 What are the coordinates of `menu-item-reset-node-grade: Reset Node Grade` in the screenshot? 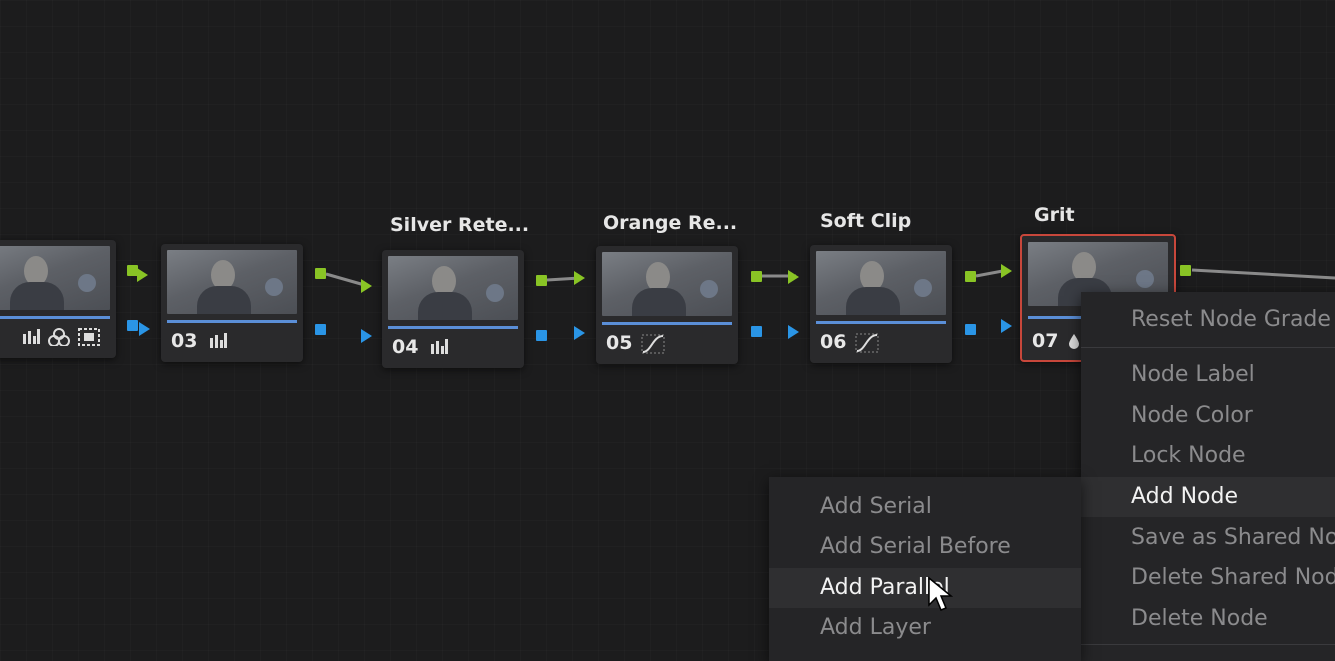 It's located at (1208, 320).